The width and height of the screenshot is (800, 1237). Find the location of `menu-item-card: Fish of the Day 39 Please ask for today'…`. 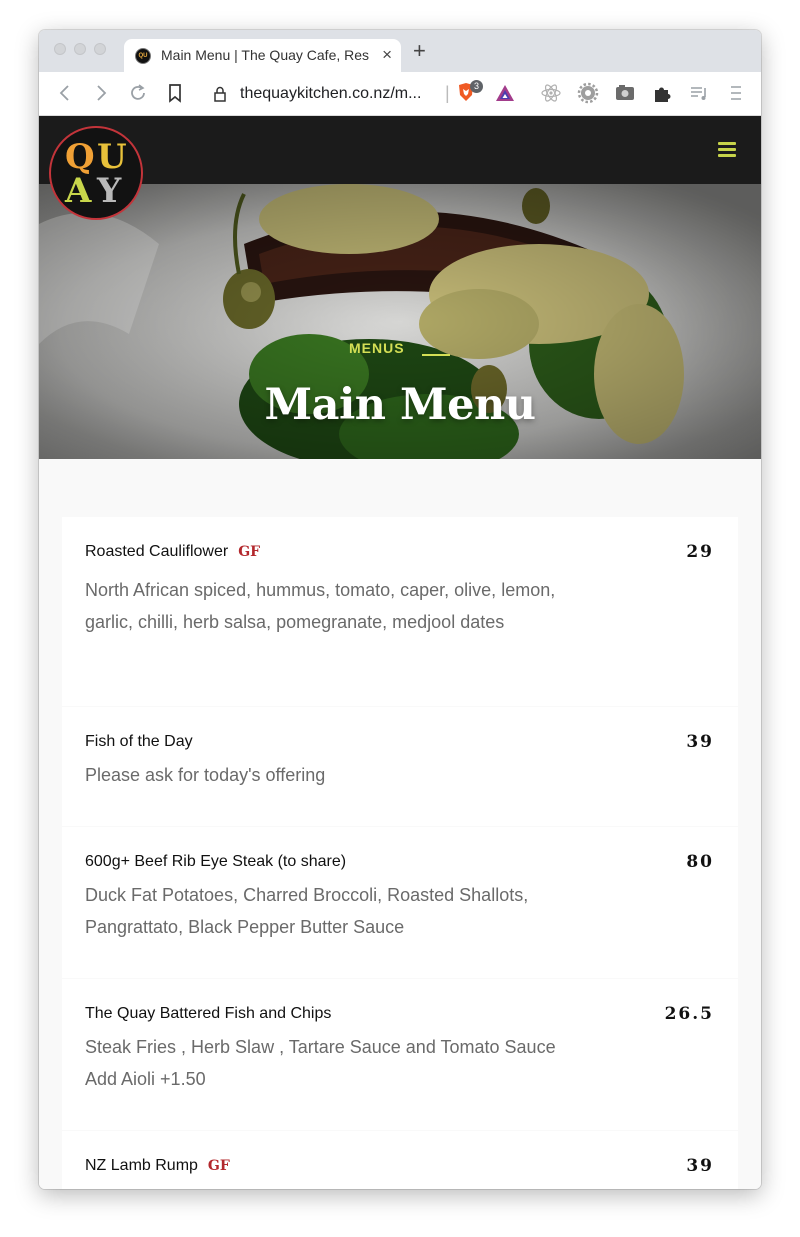

menu-item-card: Fish of the Day 39 Please ask for today'… is located at coordinates (400, 766).